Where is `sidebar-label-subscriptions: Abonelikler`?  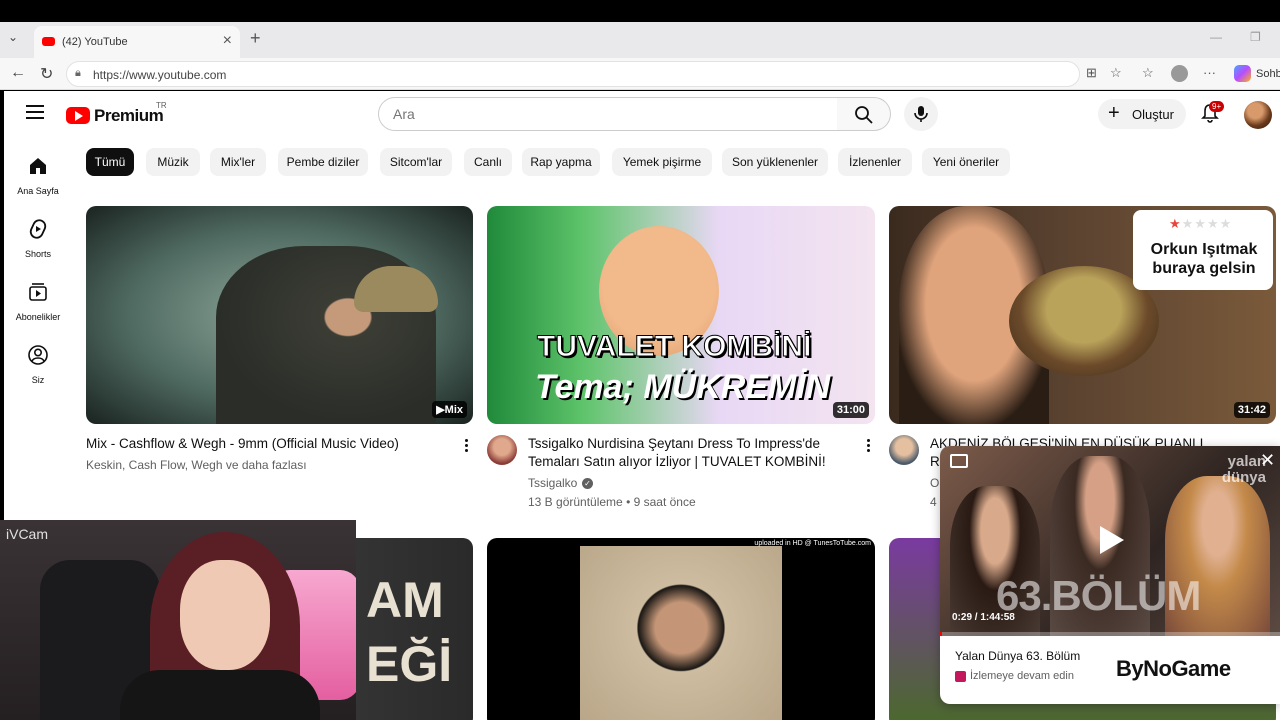 sidebar-label-subscriptions: Abonelikler is located at coordinates (38, 317).